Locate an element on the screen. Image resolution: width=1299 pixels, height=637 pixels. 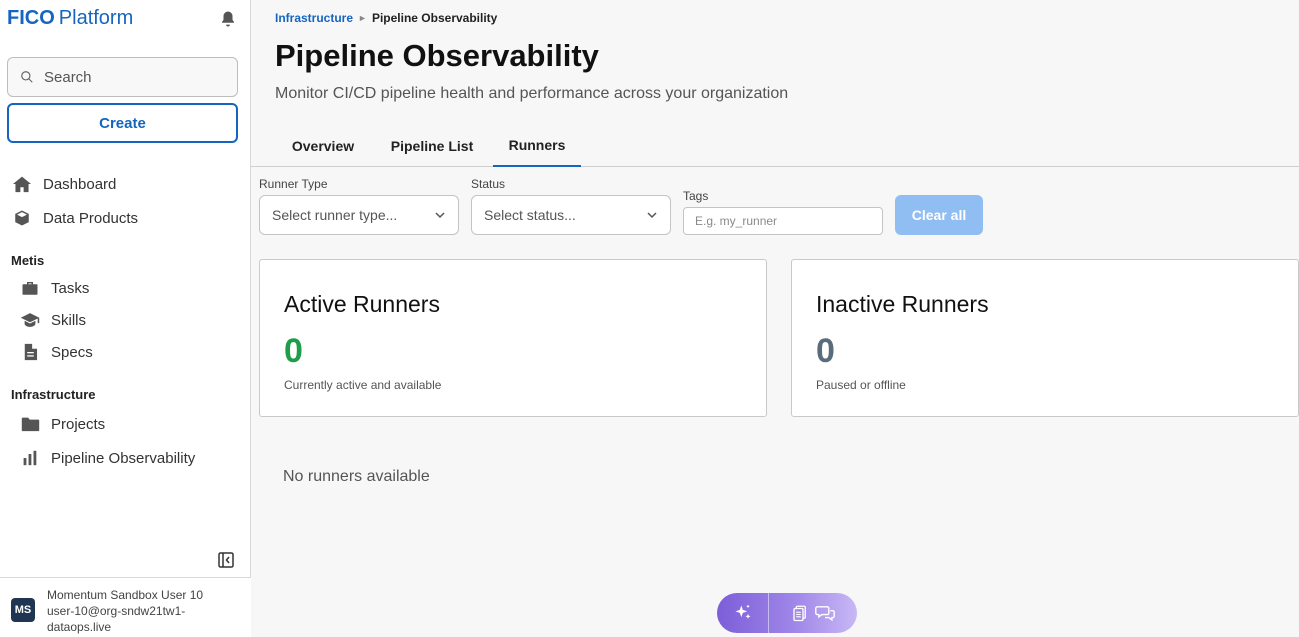
sidebar-item-label: Specs is located at coordinates (72, 352).